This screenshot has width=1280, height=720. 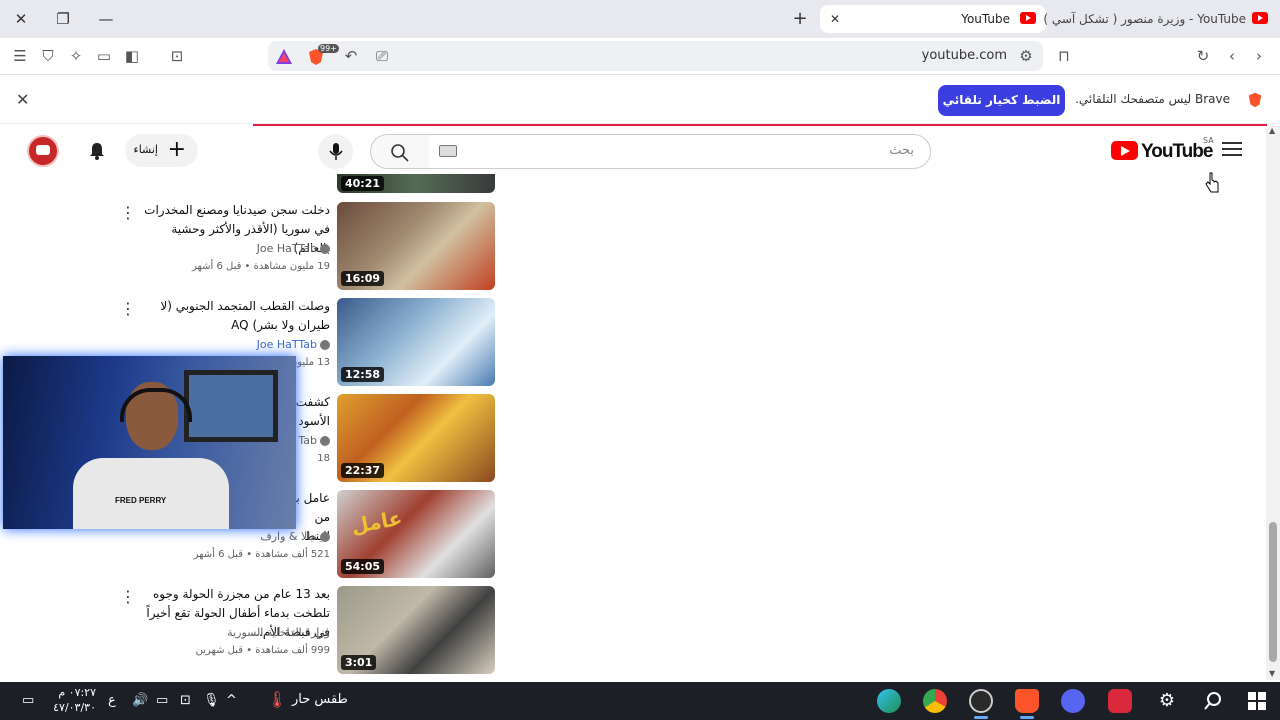 What do you see at coordinates (22, 99) in the screenshot?
I see `infobar-close-icon: ✕` at bounding box center [22, 99].